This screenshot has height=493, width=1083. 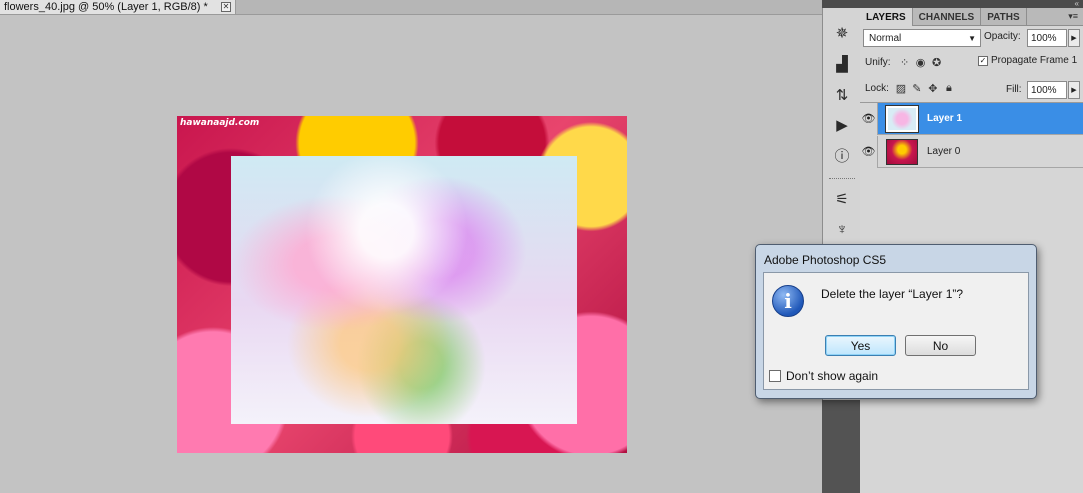 I want to click on dock-shadow, so click(x=841, y=446).